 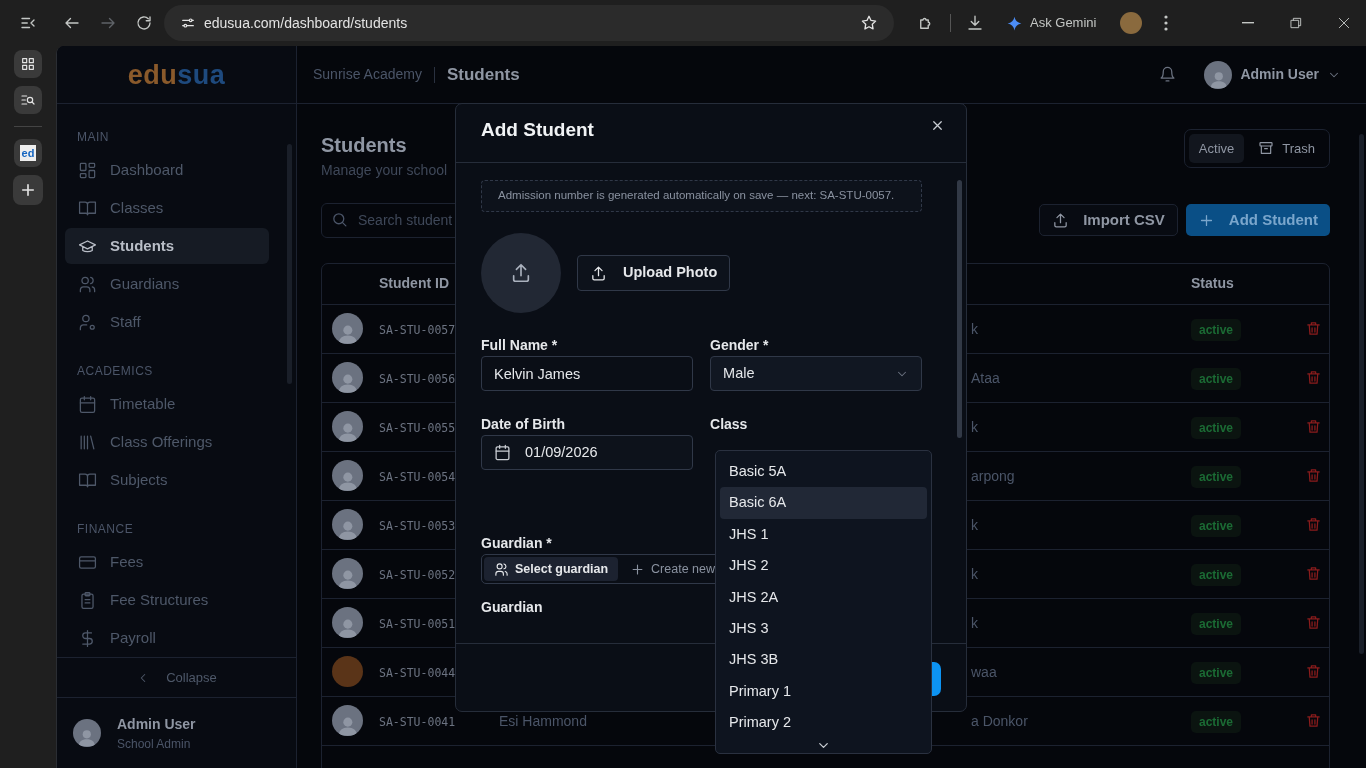 I want to click on user-role: School Admin, so click(x=154, y=744).